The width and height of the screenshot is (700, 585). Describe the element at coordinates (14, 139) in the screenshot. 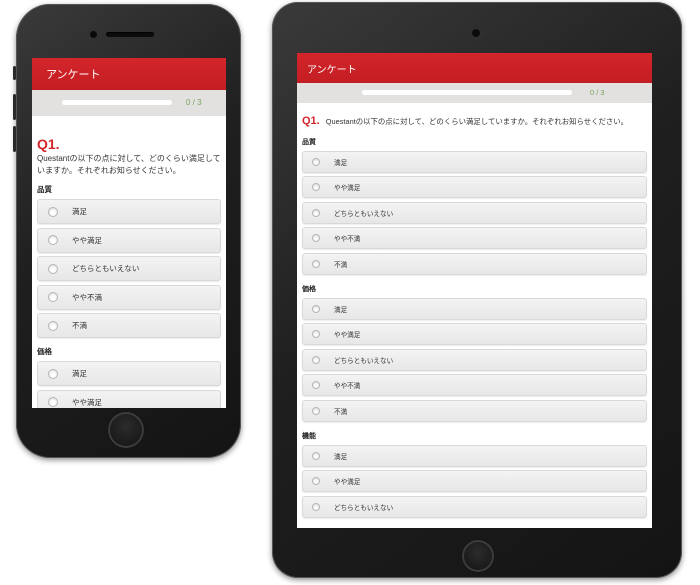

I see `phone-volume-down-button` at that location.